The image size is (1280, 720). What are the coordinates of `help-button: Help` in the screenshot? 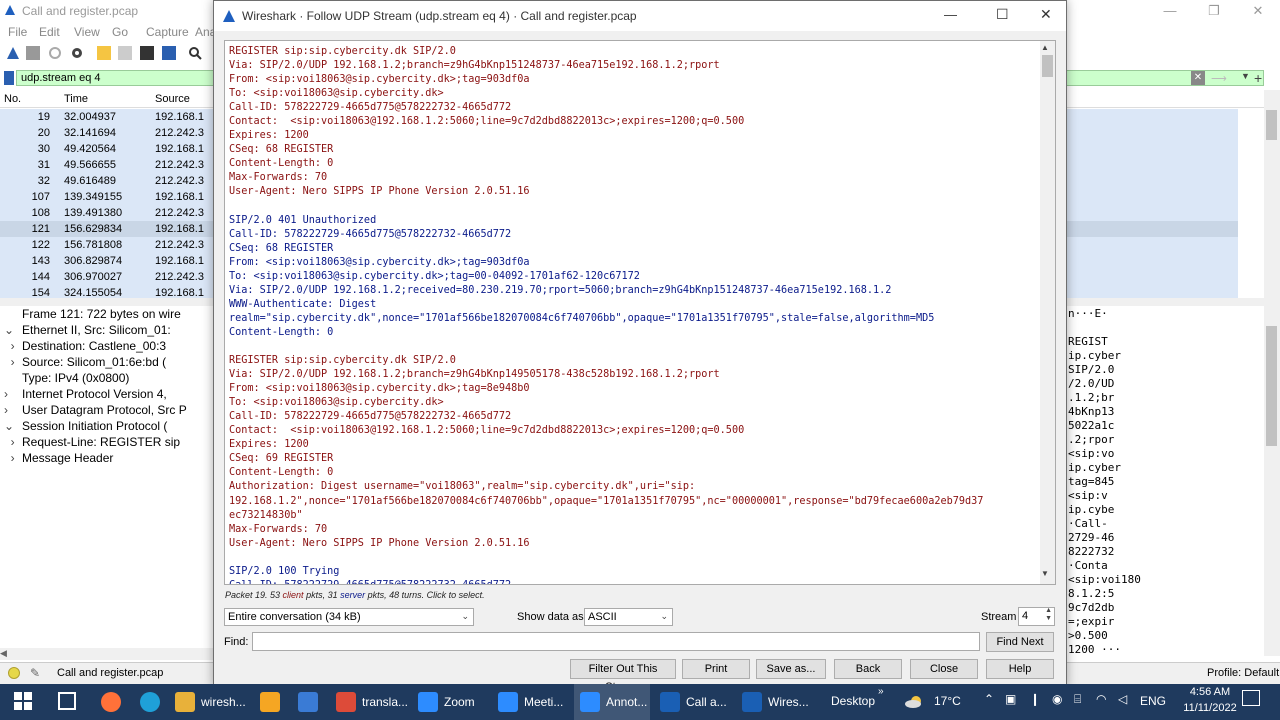 It's located at (1020, 669).